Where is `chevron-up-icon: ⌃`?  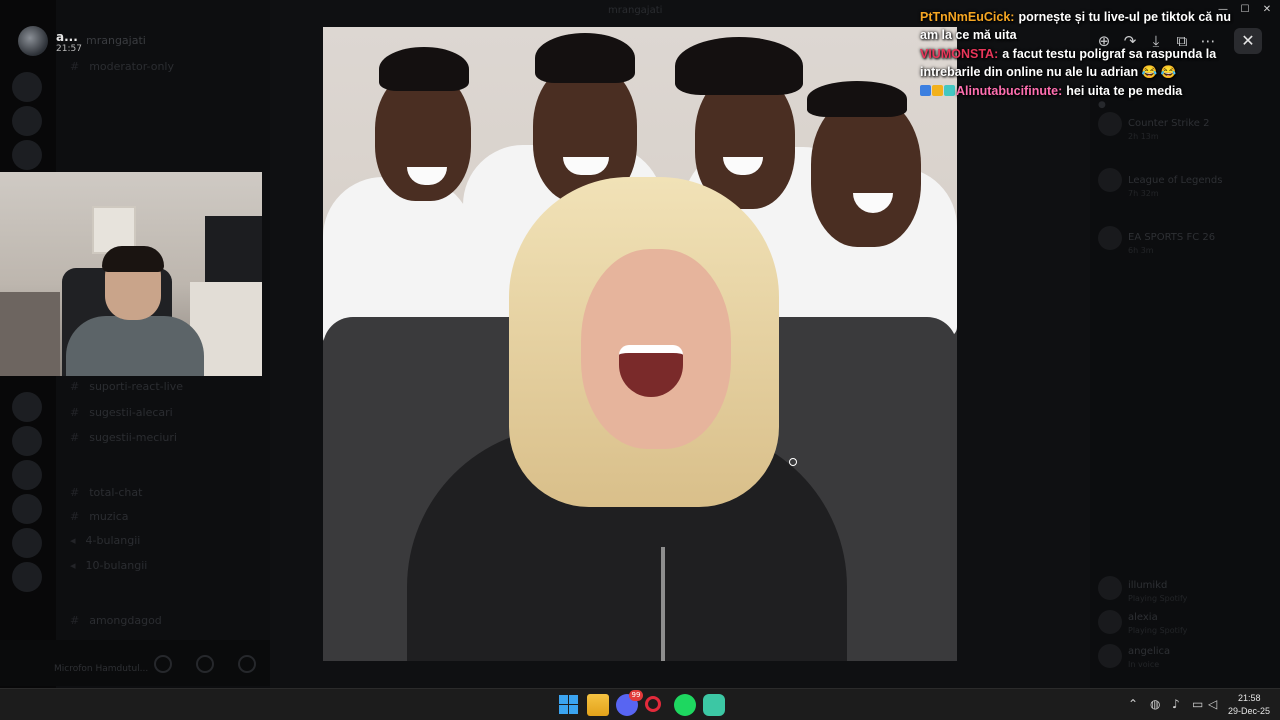
chevron-up-icon: ⌃ is located at coordinates (1133, 704).